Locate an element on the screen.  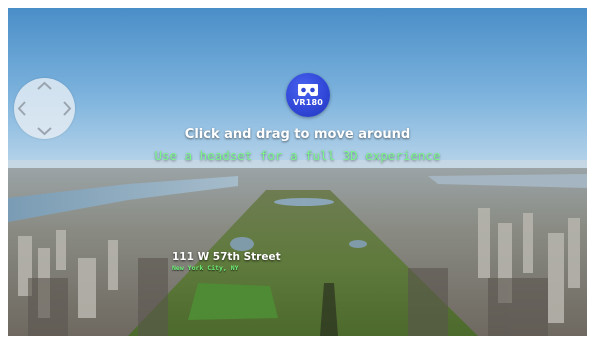
drag-instruction: Click and drag to move around is located at coordinates (297, 134).